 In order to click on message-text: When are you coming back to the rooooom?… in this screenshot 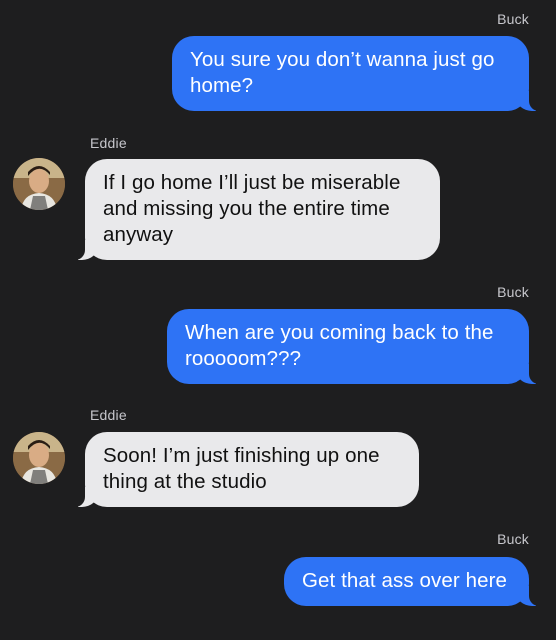, I will do `click(339, 345)`.